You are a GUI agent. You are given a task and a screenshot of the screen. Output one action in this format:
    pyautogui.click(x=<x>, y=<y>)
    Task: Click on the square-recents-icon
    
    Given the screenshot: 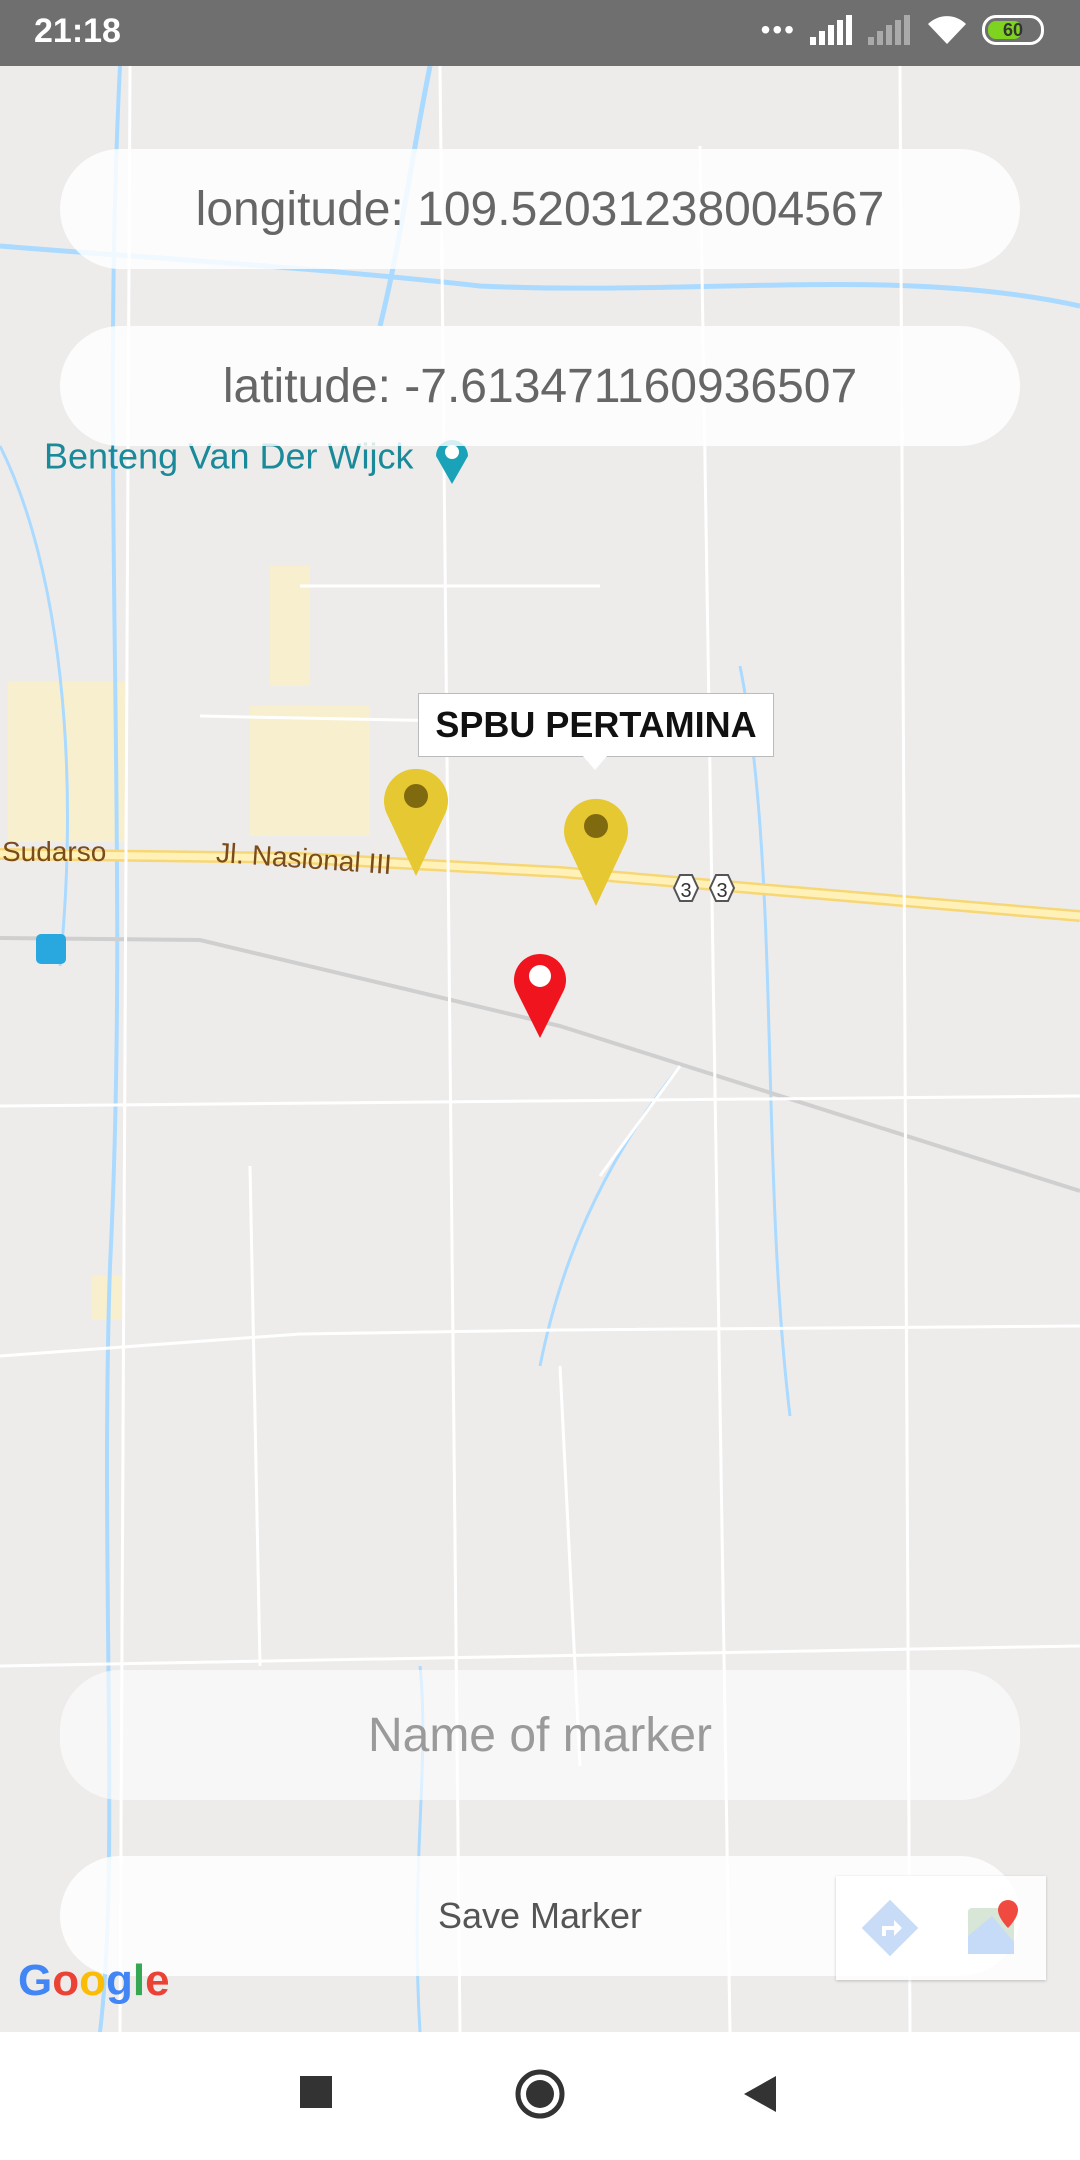 What is the action you would take?
    pyautogui.click(x=316, y=2092)
    